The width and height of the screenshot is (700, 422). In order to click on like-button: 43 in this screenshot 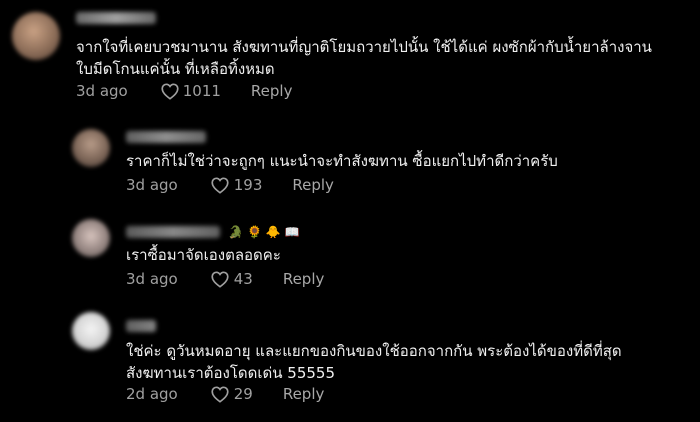, I will do `click(231, 279)`.